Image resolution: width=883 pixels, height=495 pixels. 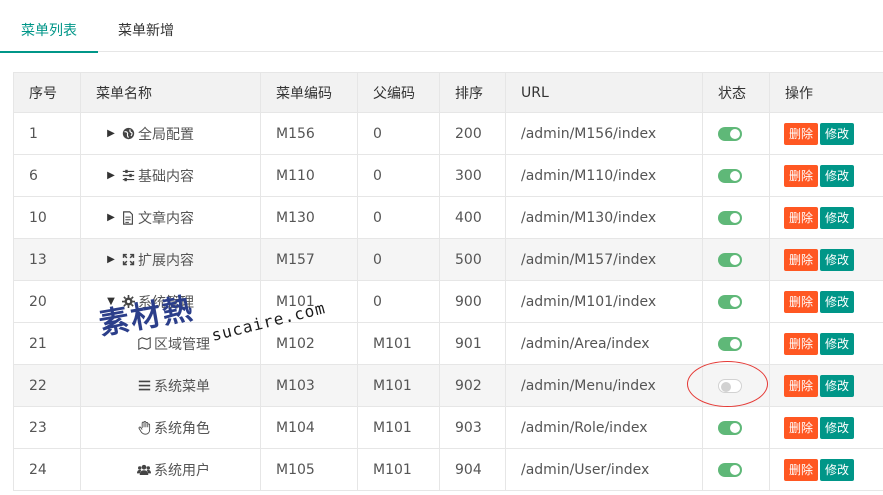 I want to click on row-sort: 500, so click(x=472, y=259).